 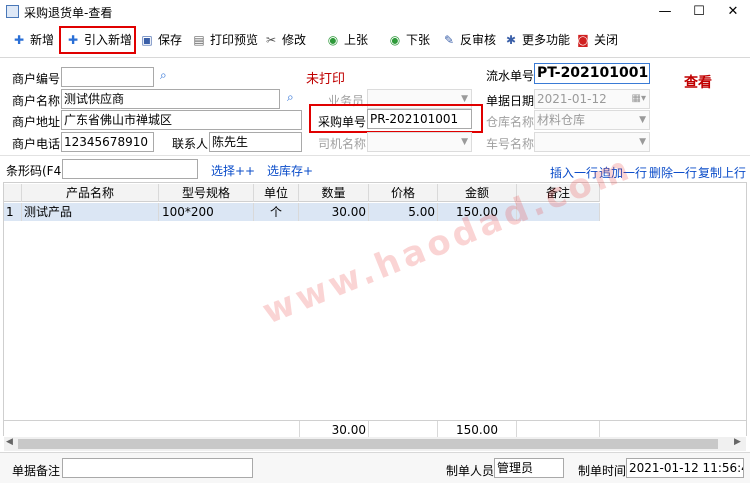 What do you see at coordinates (529, 468) in the screenshot?
I see `maker-field: 管理员` at bounding box center [529, 468].